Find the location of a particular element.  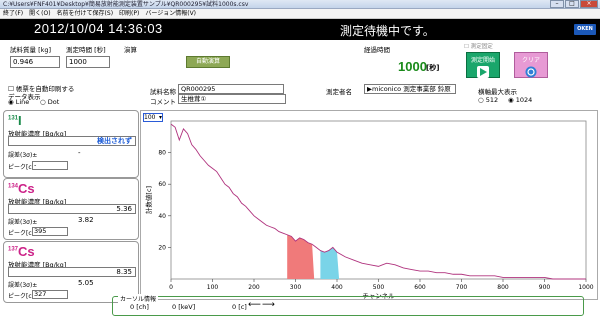

lock-checkbox: ☐ 測定固定 is located at coordinates (478, 46).